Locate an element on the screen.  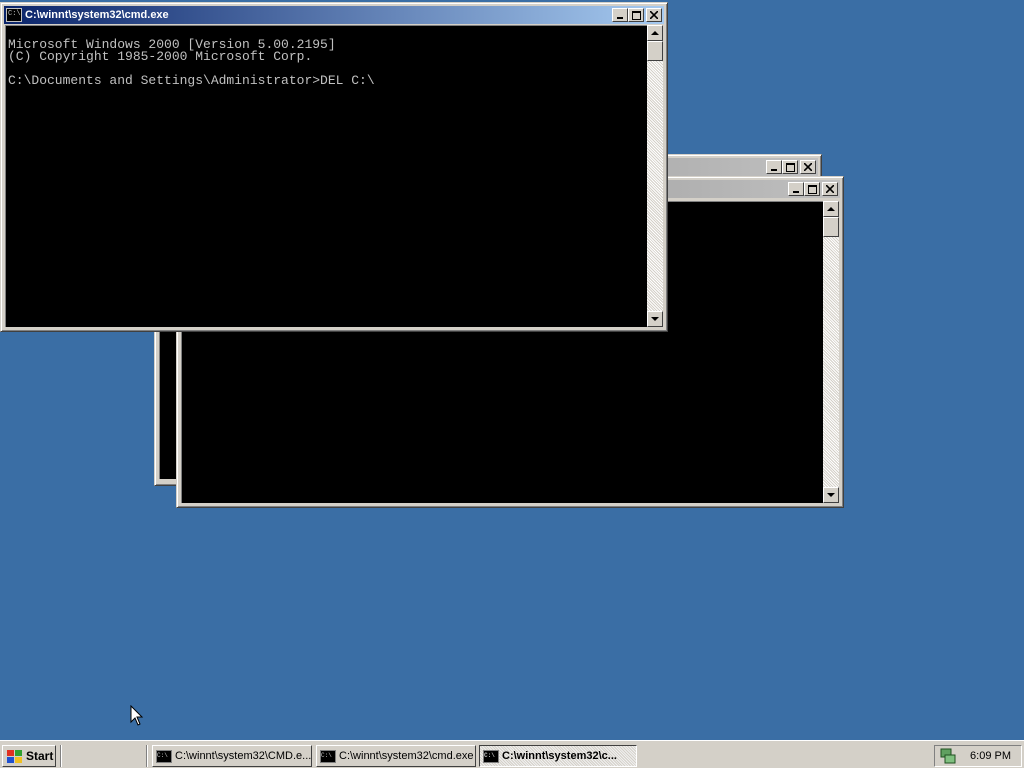
system-tray: 6:09 PM is located at coordinates (978, 756).